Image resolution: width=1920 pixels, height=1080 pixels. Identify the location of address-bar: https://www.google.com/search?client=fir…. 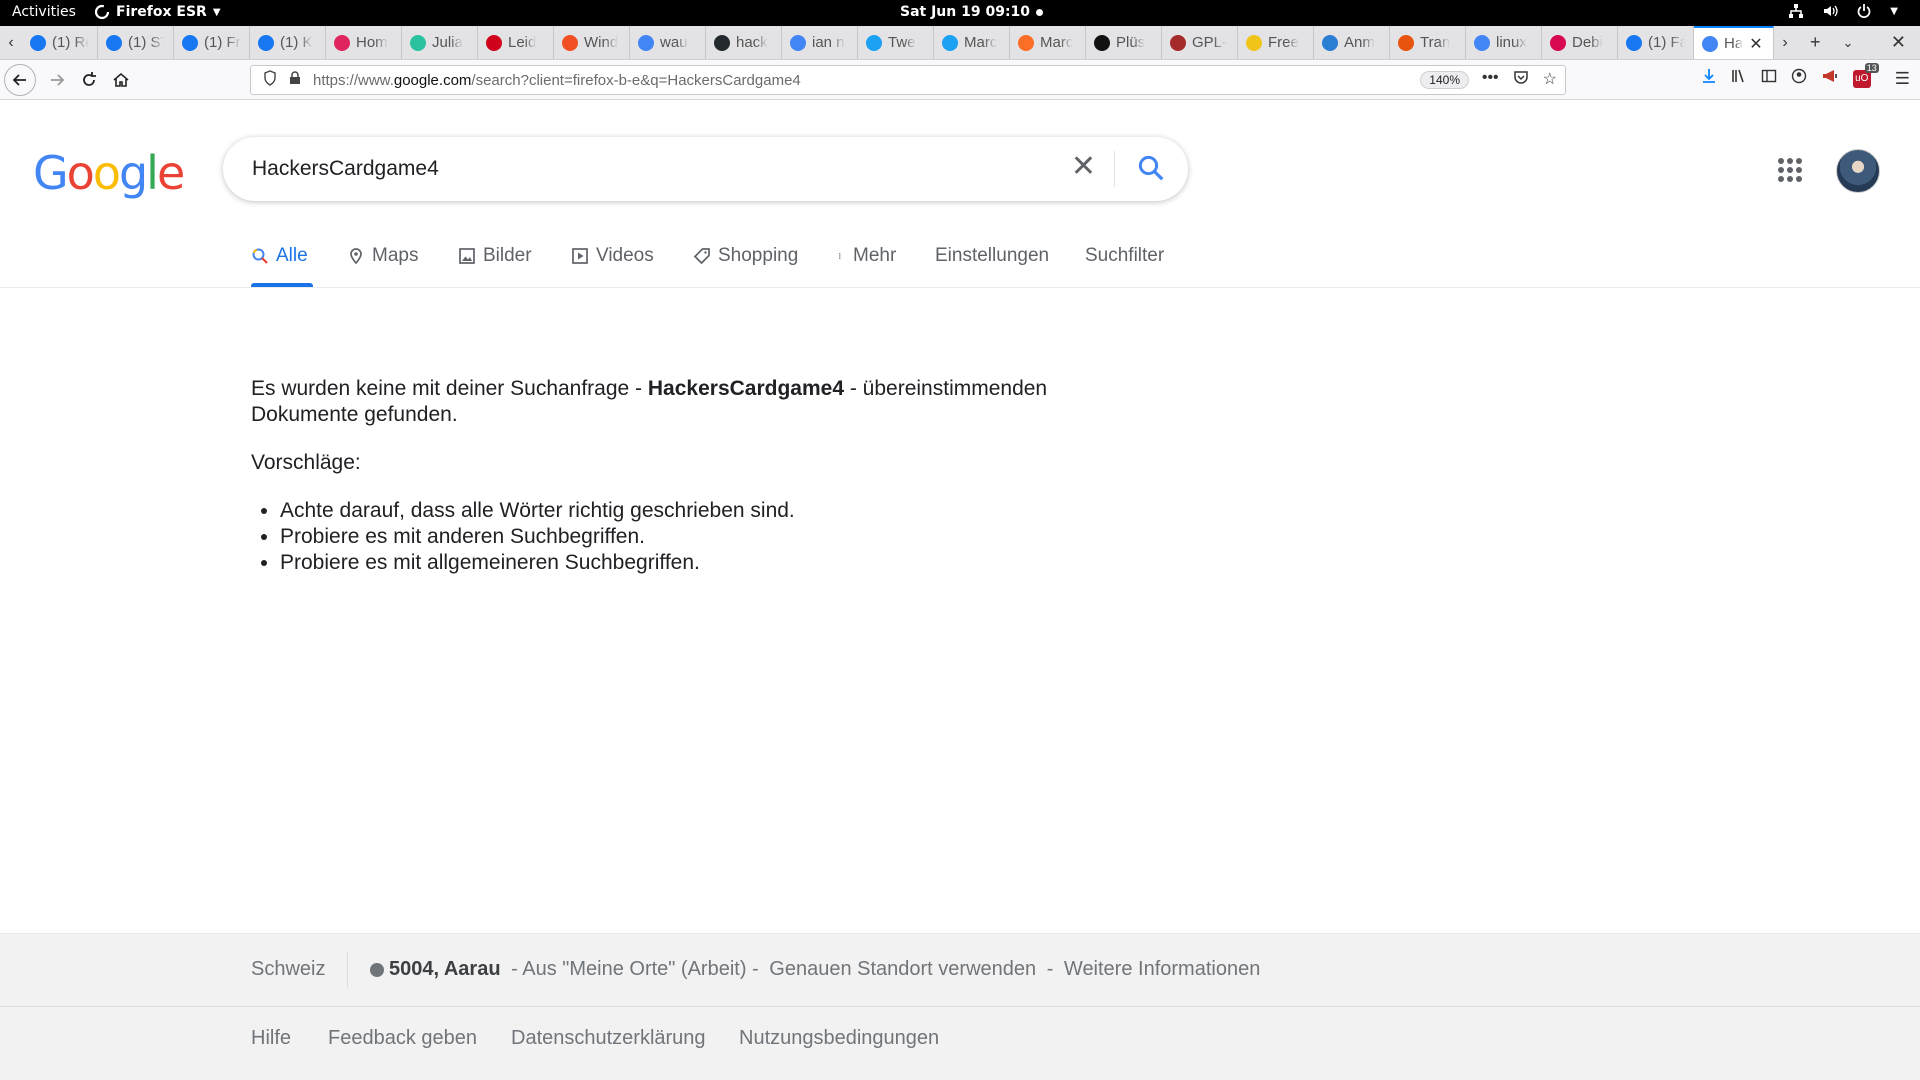
(908, 80).